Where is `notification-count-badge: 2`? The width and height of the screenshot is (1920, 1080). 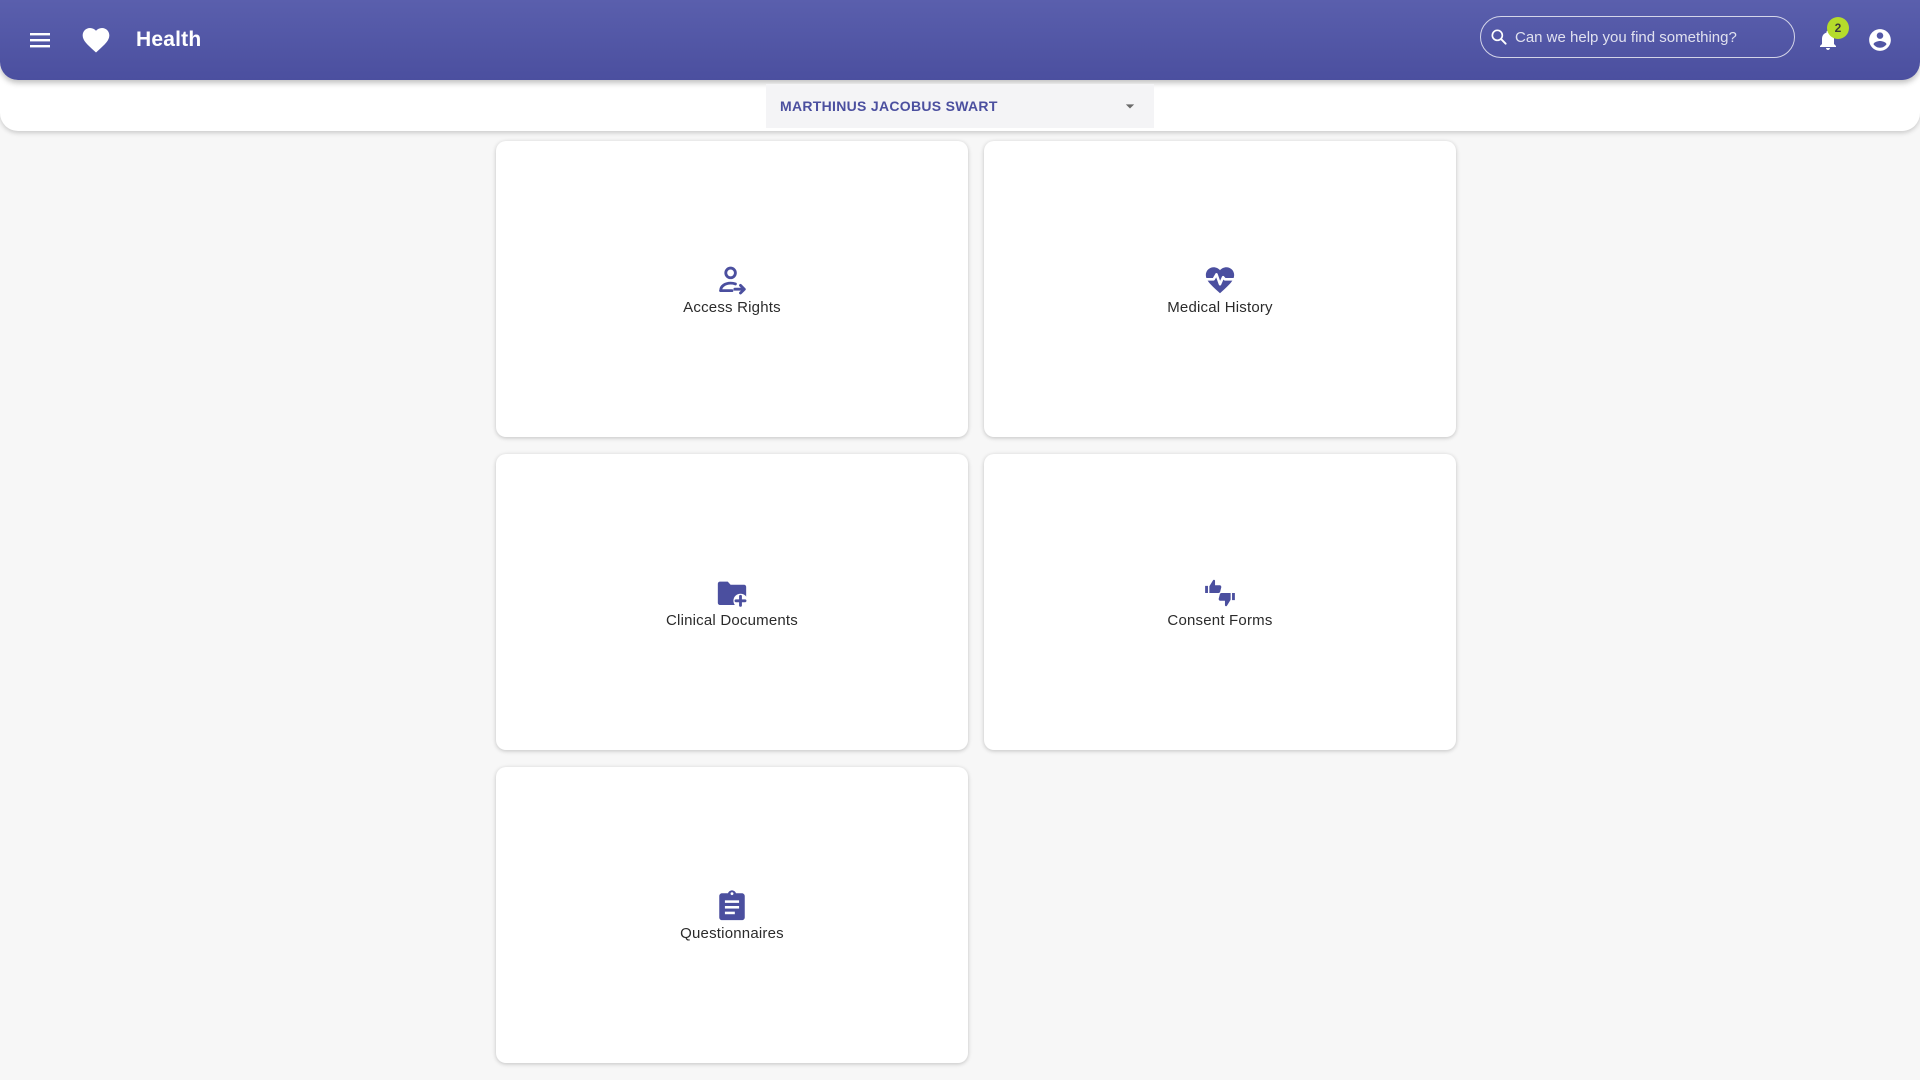 notification-count-badge: 2 is located at coordinates (1838, 28).